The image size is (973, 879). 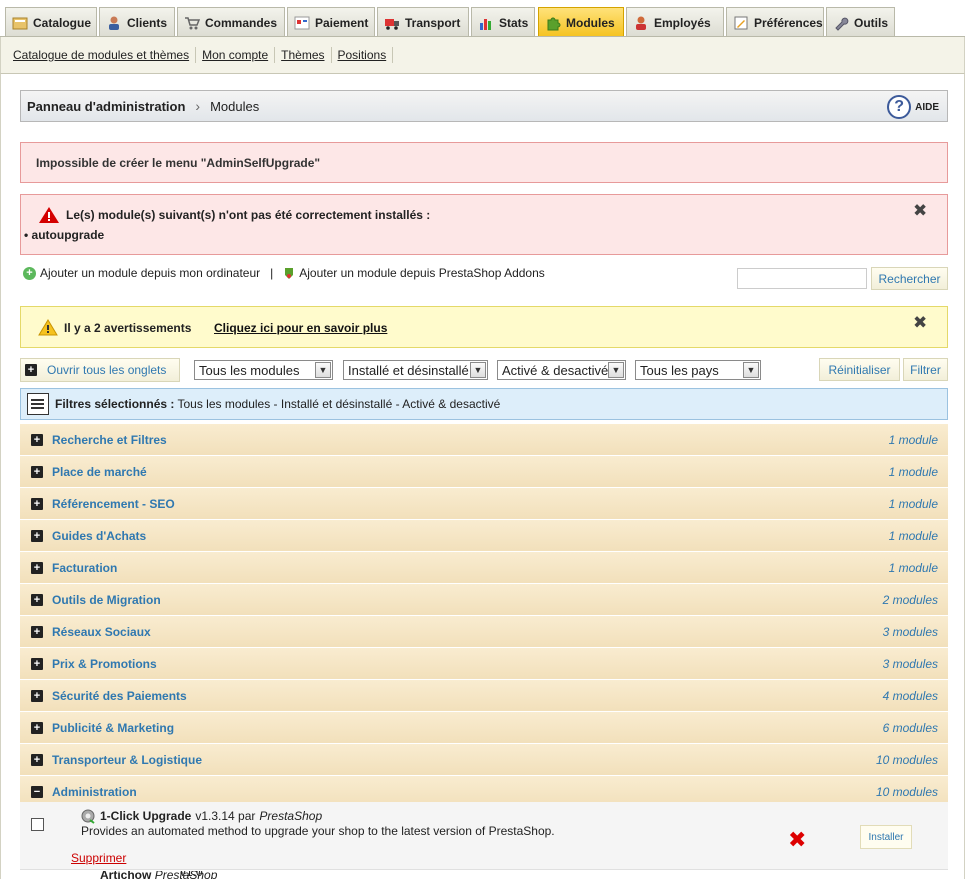 I want to click on warning-details-link: Cliquez ici pour en savoir plus, so click(x=300, y=328).